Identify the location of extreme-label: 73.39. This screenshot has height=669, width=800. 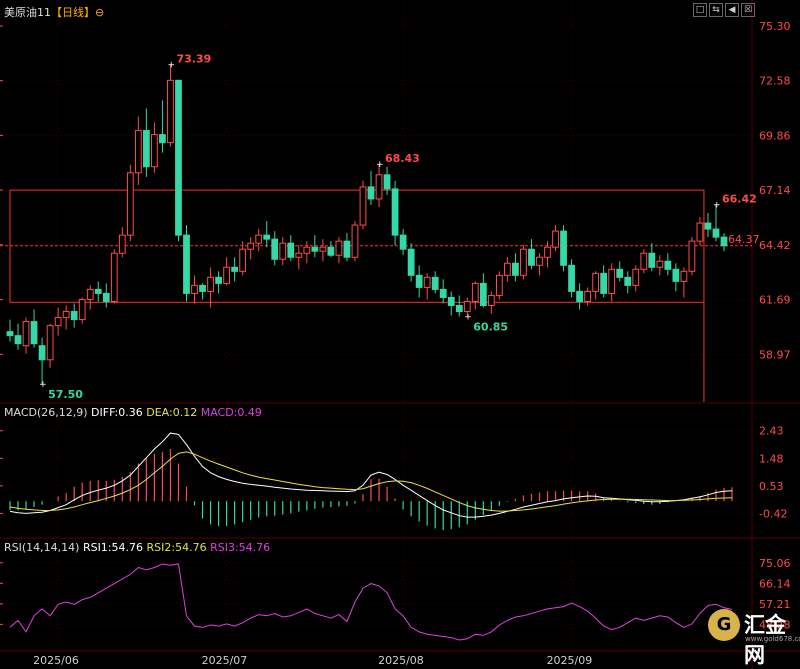
(193, 58).